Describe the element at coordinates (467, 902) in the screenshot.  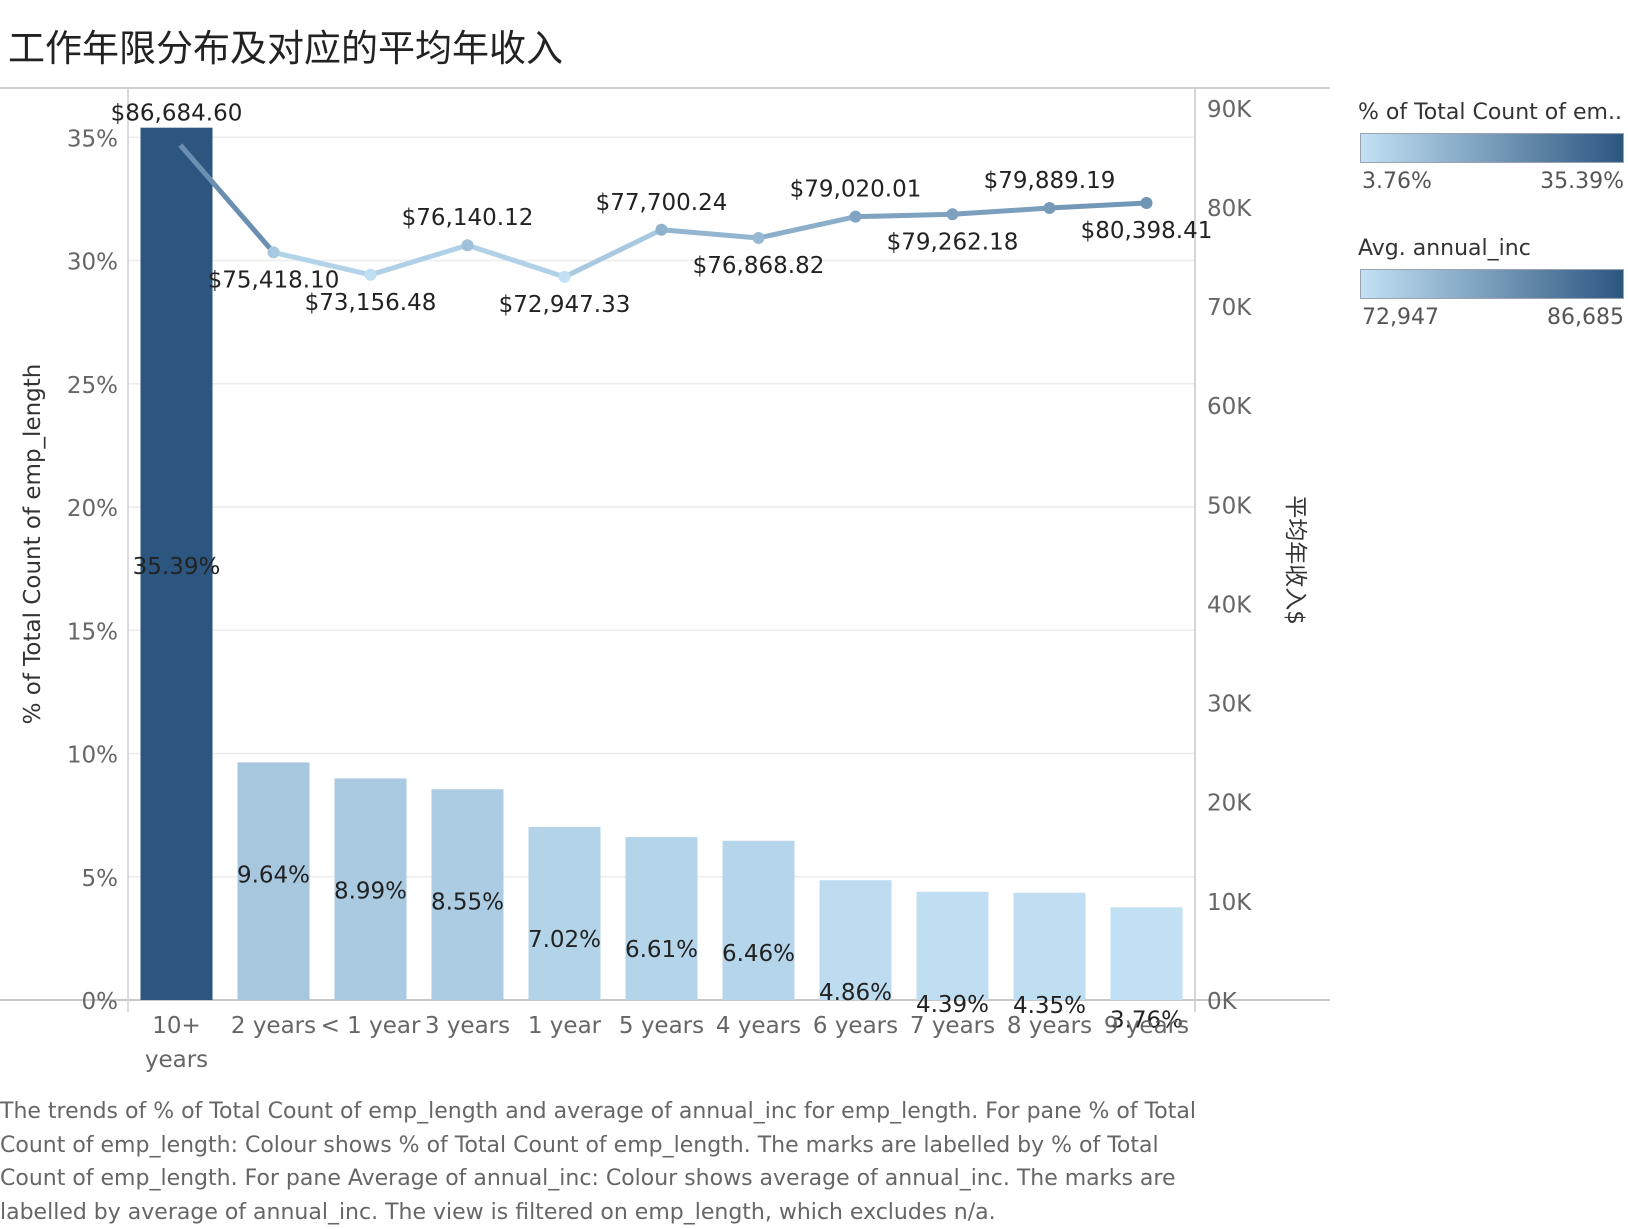
I see `bar-value-label: 8.55%` at that location.